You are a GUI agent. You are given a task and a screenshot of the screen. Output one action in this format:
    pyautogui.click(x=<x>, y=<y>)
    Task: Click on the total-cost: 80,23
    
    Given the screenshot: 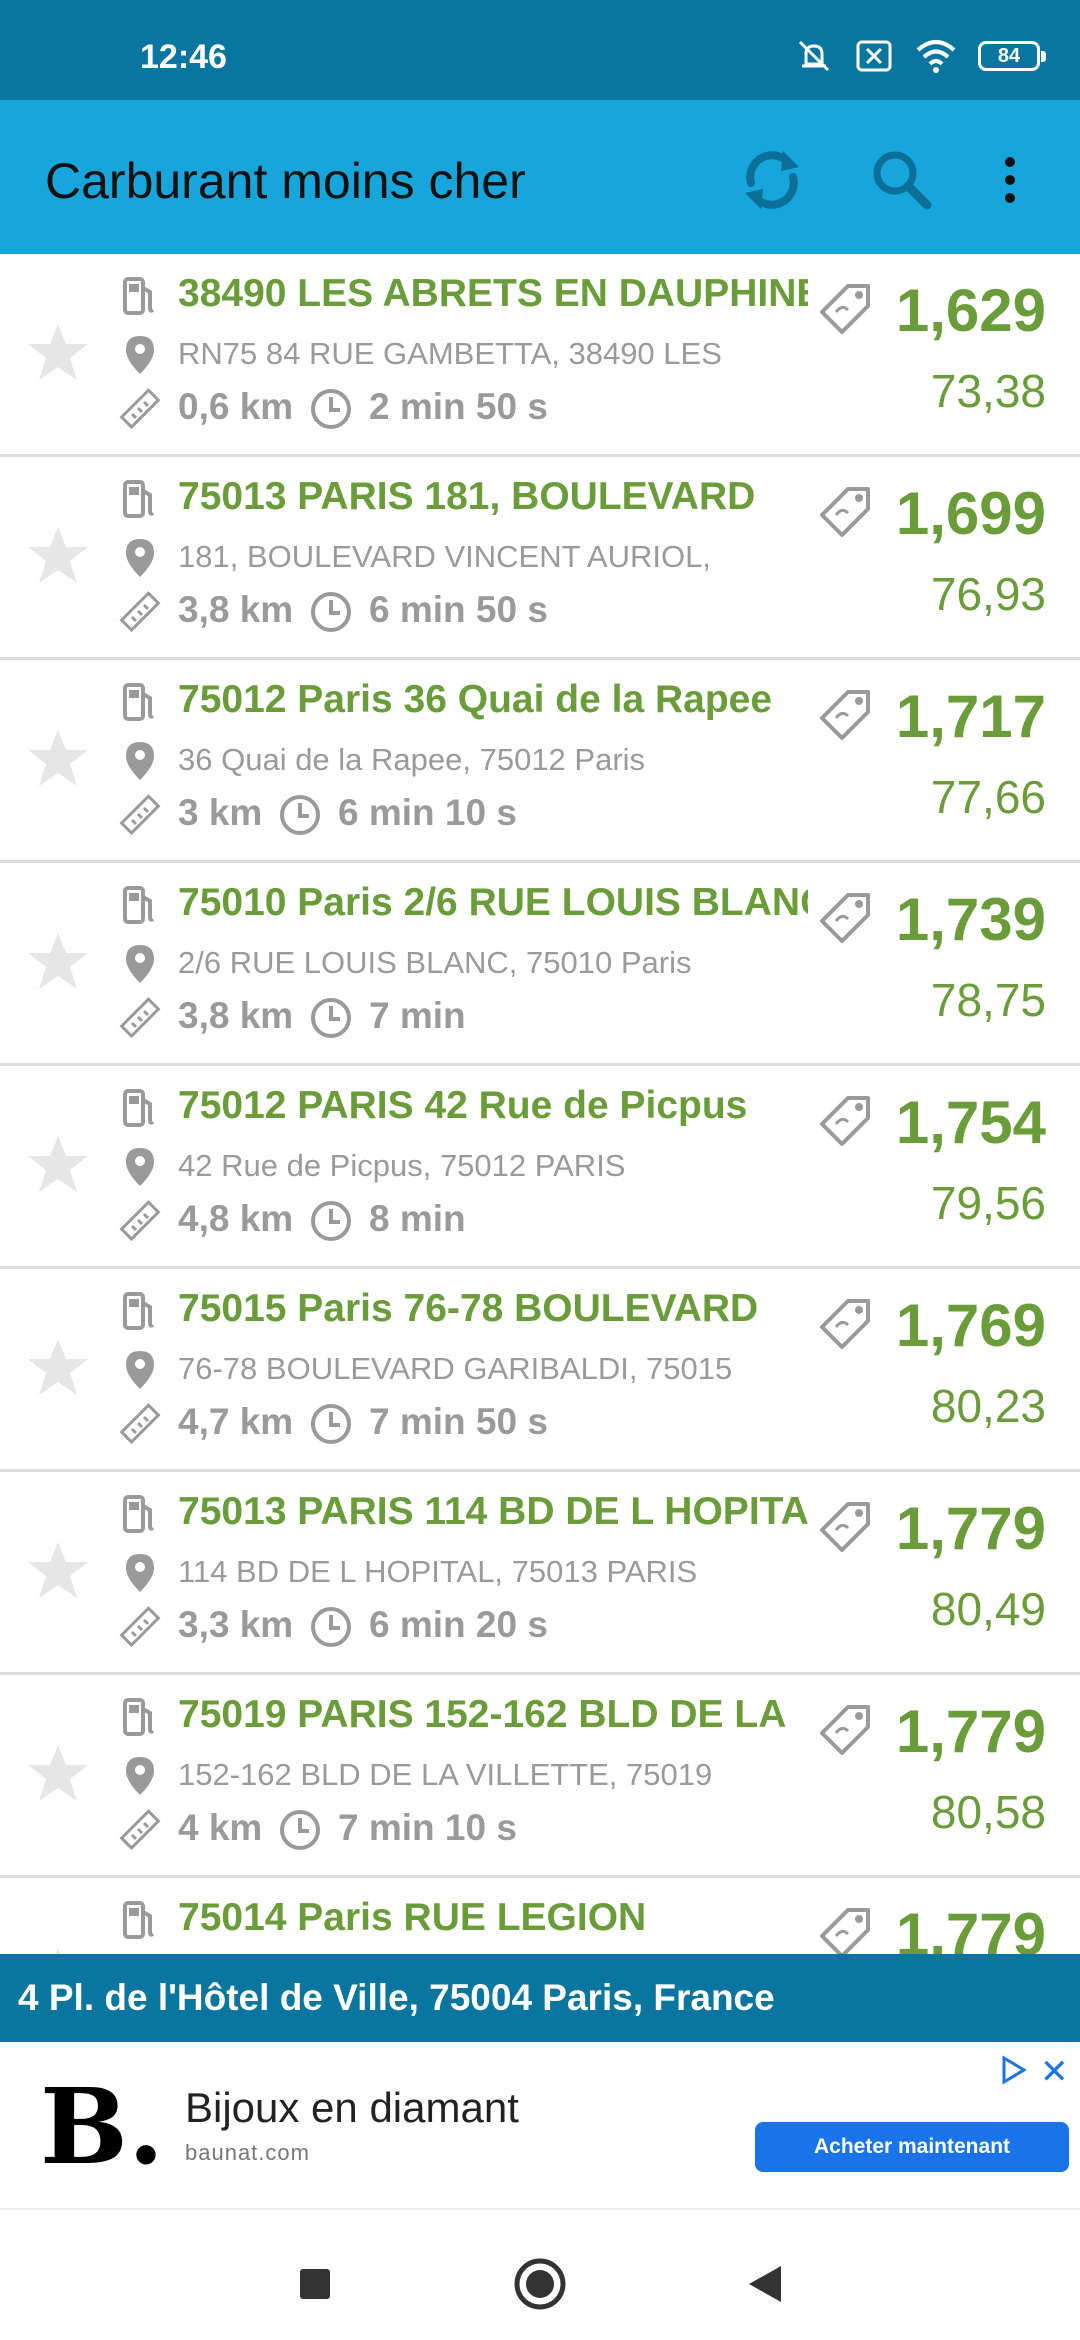 What is the action you would take?
    pyautogui.click(x=988, y=1406)
    